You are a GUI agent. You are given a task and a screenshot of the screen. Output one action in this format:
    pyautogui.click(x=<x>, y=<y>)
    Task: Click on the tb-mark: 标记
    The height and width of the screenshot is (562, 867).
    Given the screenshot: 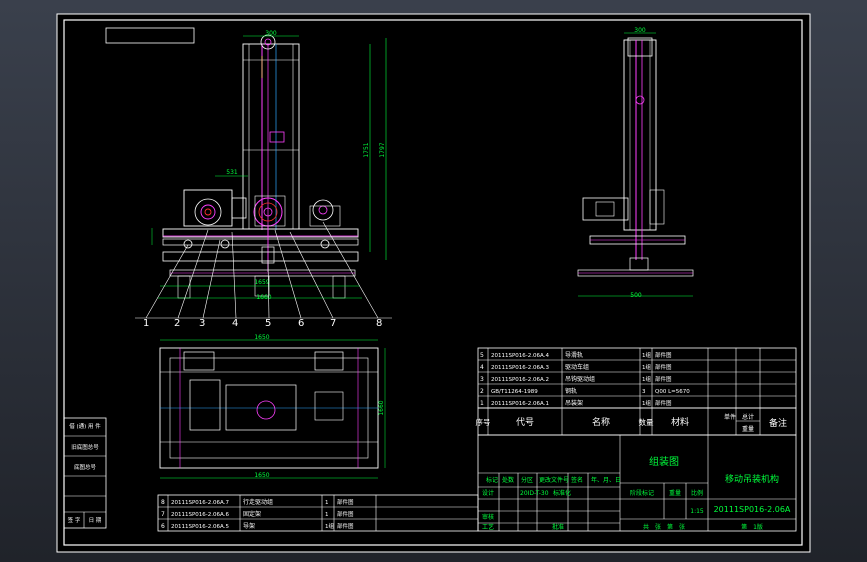 What is the action you would take?
    pyautogui.click(x=492, y=480)
    